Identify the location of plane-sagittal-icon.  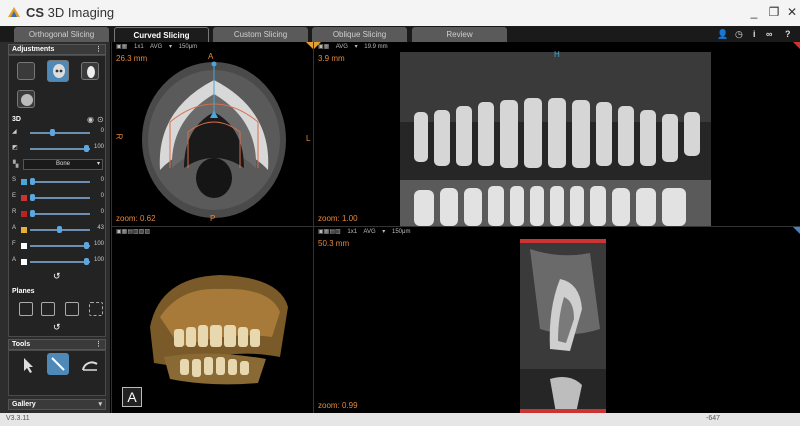
(26, 309).